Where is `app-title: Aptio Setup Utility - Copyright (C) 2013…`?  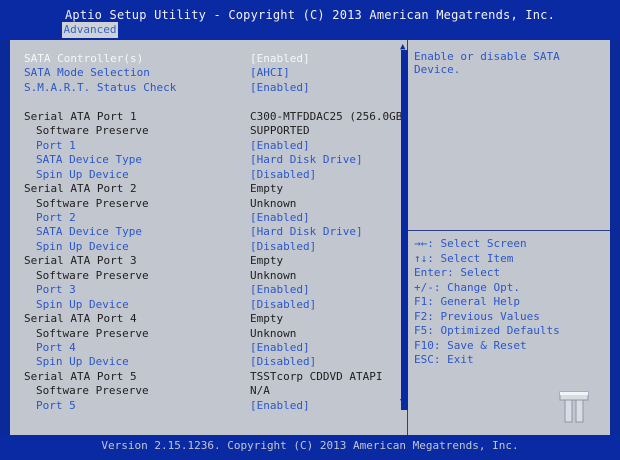
app-title: Aptio Setup Utility - Copyright (C) 2013… is located at coordinates (310, 15).